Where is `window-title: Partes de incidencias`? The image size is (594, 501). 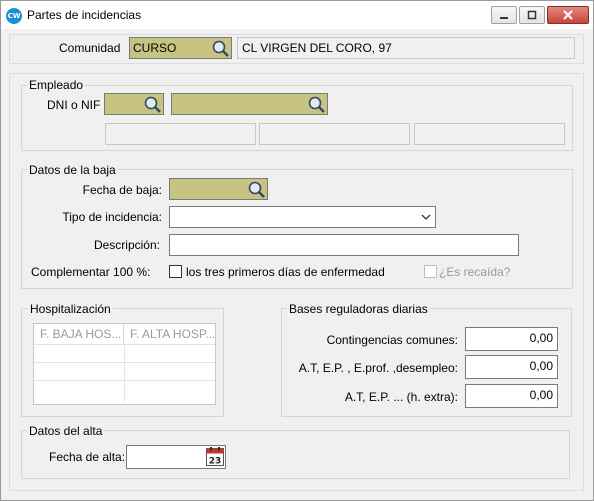 window-title: Partes de incidencias is located at coordinates (84, 15).